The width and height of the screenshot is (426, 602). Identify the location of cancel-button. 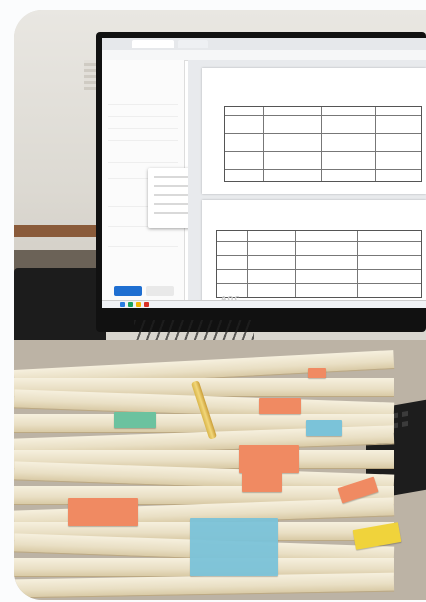
(160, 291).